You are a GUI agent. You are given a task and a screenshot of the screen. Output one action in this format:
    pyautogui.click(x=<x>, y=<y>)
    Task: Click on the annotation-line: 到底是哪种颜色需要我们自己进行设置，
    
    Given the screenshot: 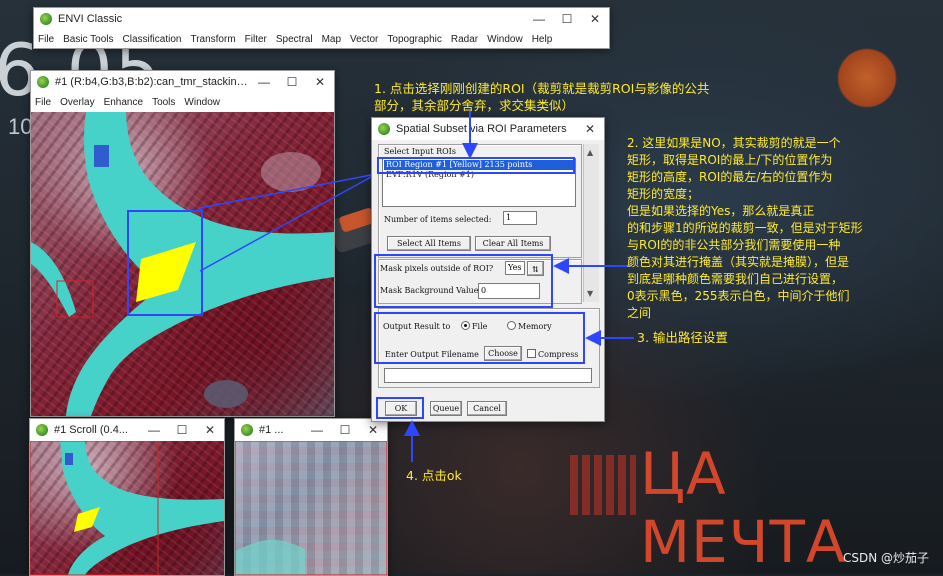 What is the action you would take?
    pyautogui.click(x=735, y=279)
    